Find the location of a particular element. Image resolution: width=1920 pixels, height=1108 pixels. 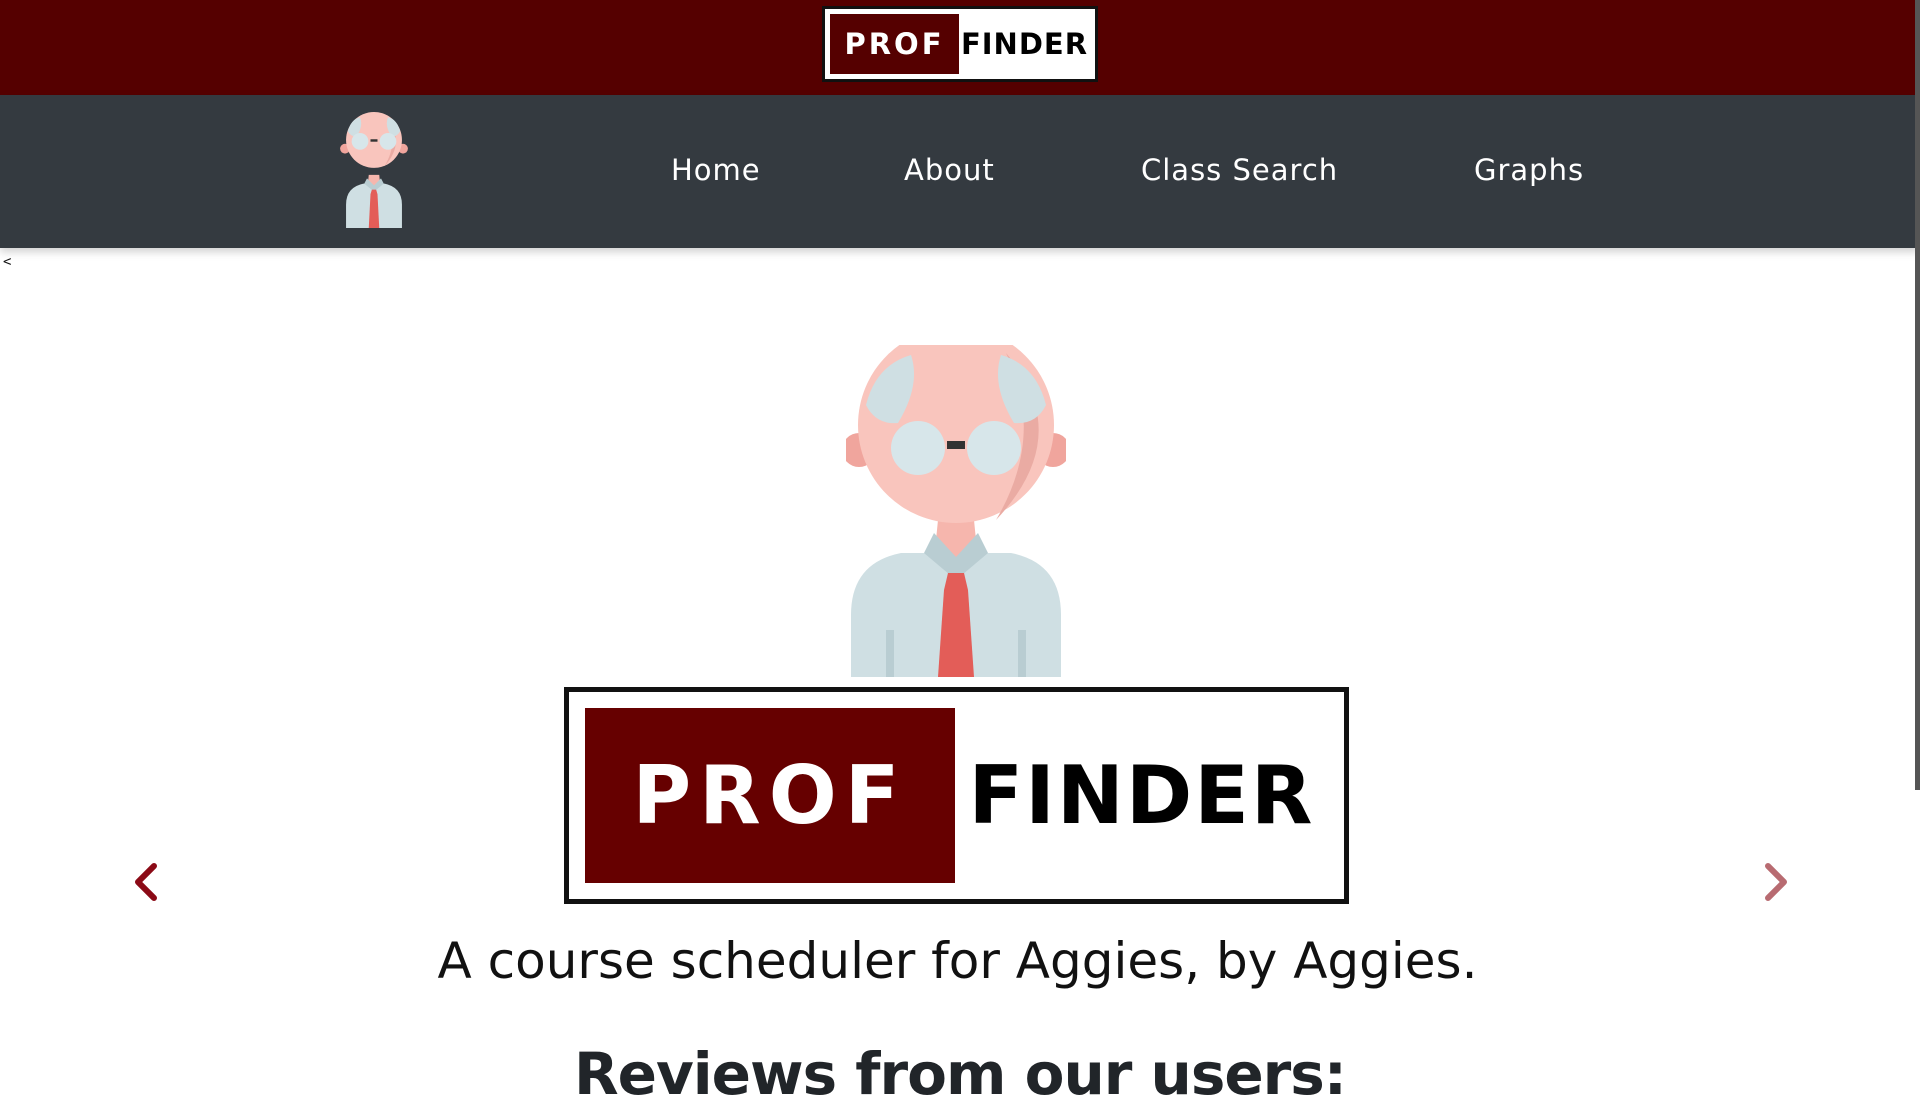

profinder-logo-small: PROF FINDER is located at coordinates (960, 44).